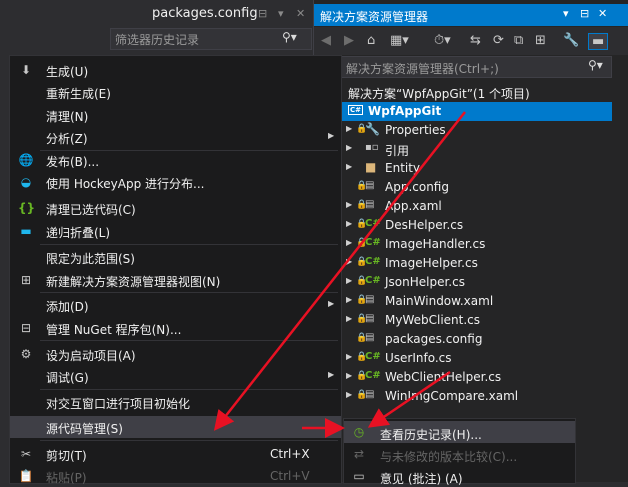 The height and width of the screenshot is (487, 628). I want to click on document-tab-title: packages.config, so click(205, 13).